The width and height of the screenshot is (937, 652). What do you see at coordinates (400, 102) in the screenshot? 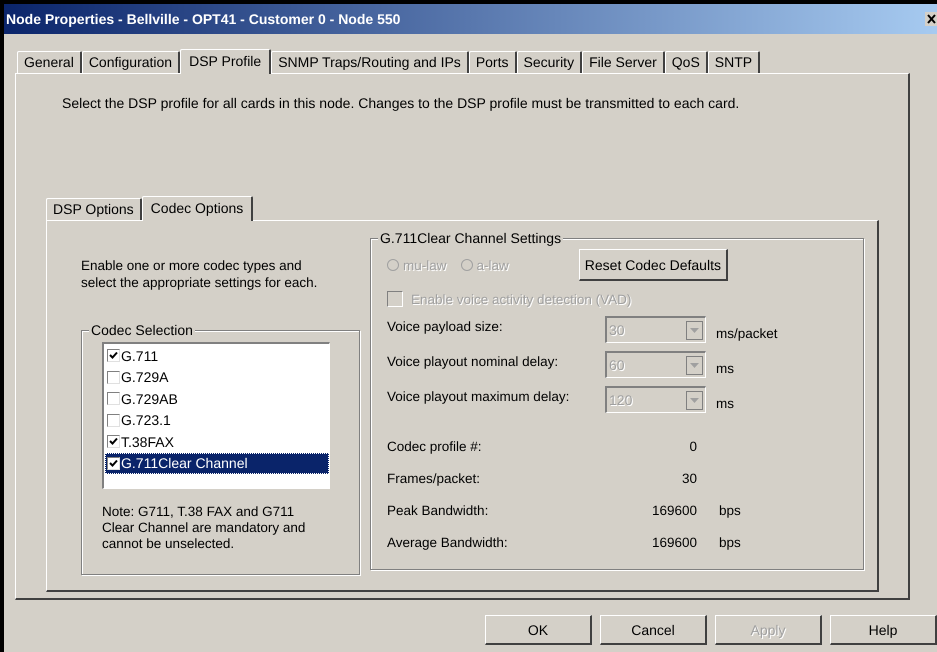
I see `description-text: Select the DSP profile for all cards in this node. Changes to the DSP profile must be transmitted to each card.` at bounding box center [400, 102].